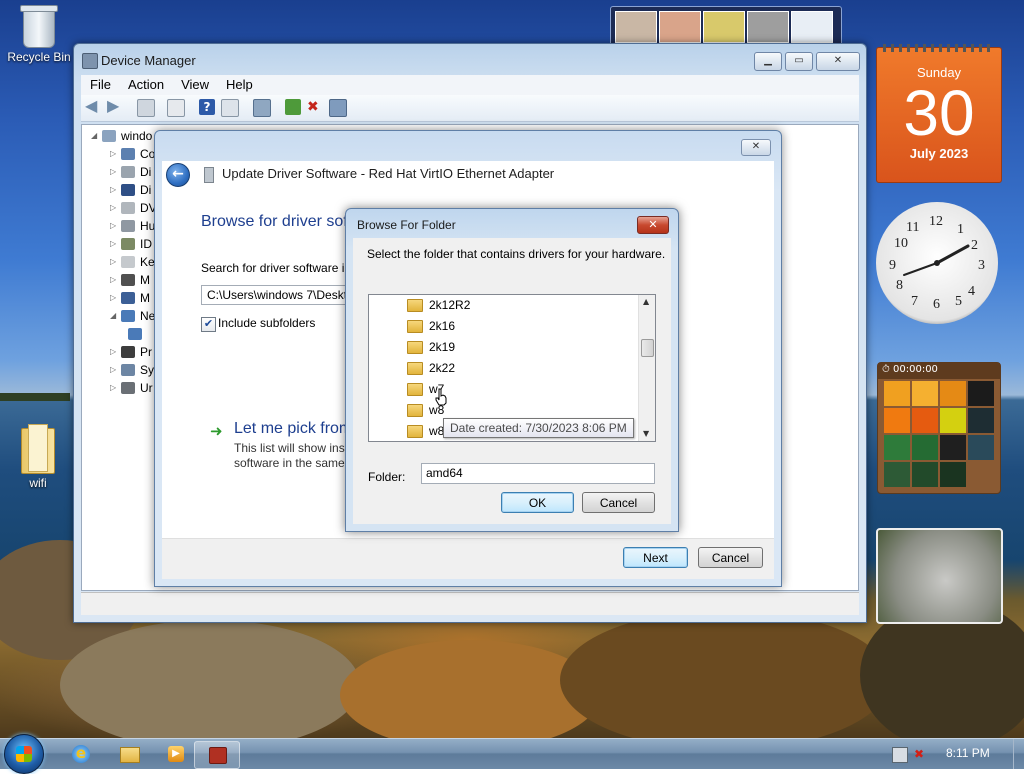 Image resolution: width=1024 pixels, height=774 pixels. Describe the element at coordinates (146, 108) in the screenshot. I see `tree-view-icon` at that location.